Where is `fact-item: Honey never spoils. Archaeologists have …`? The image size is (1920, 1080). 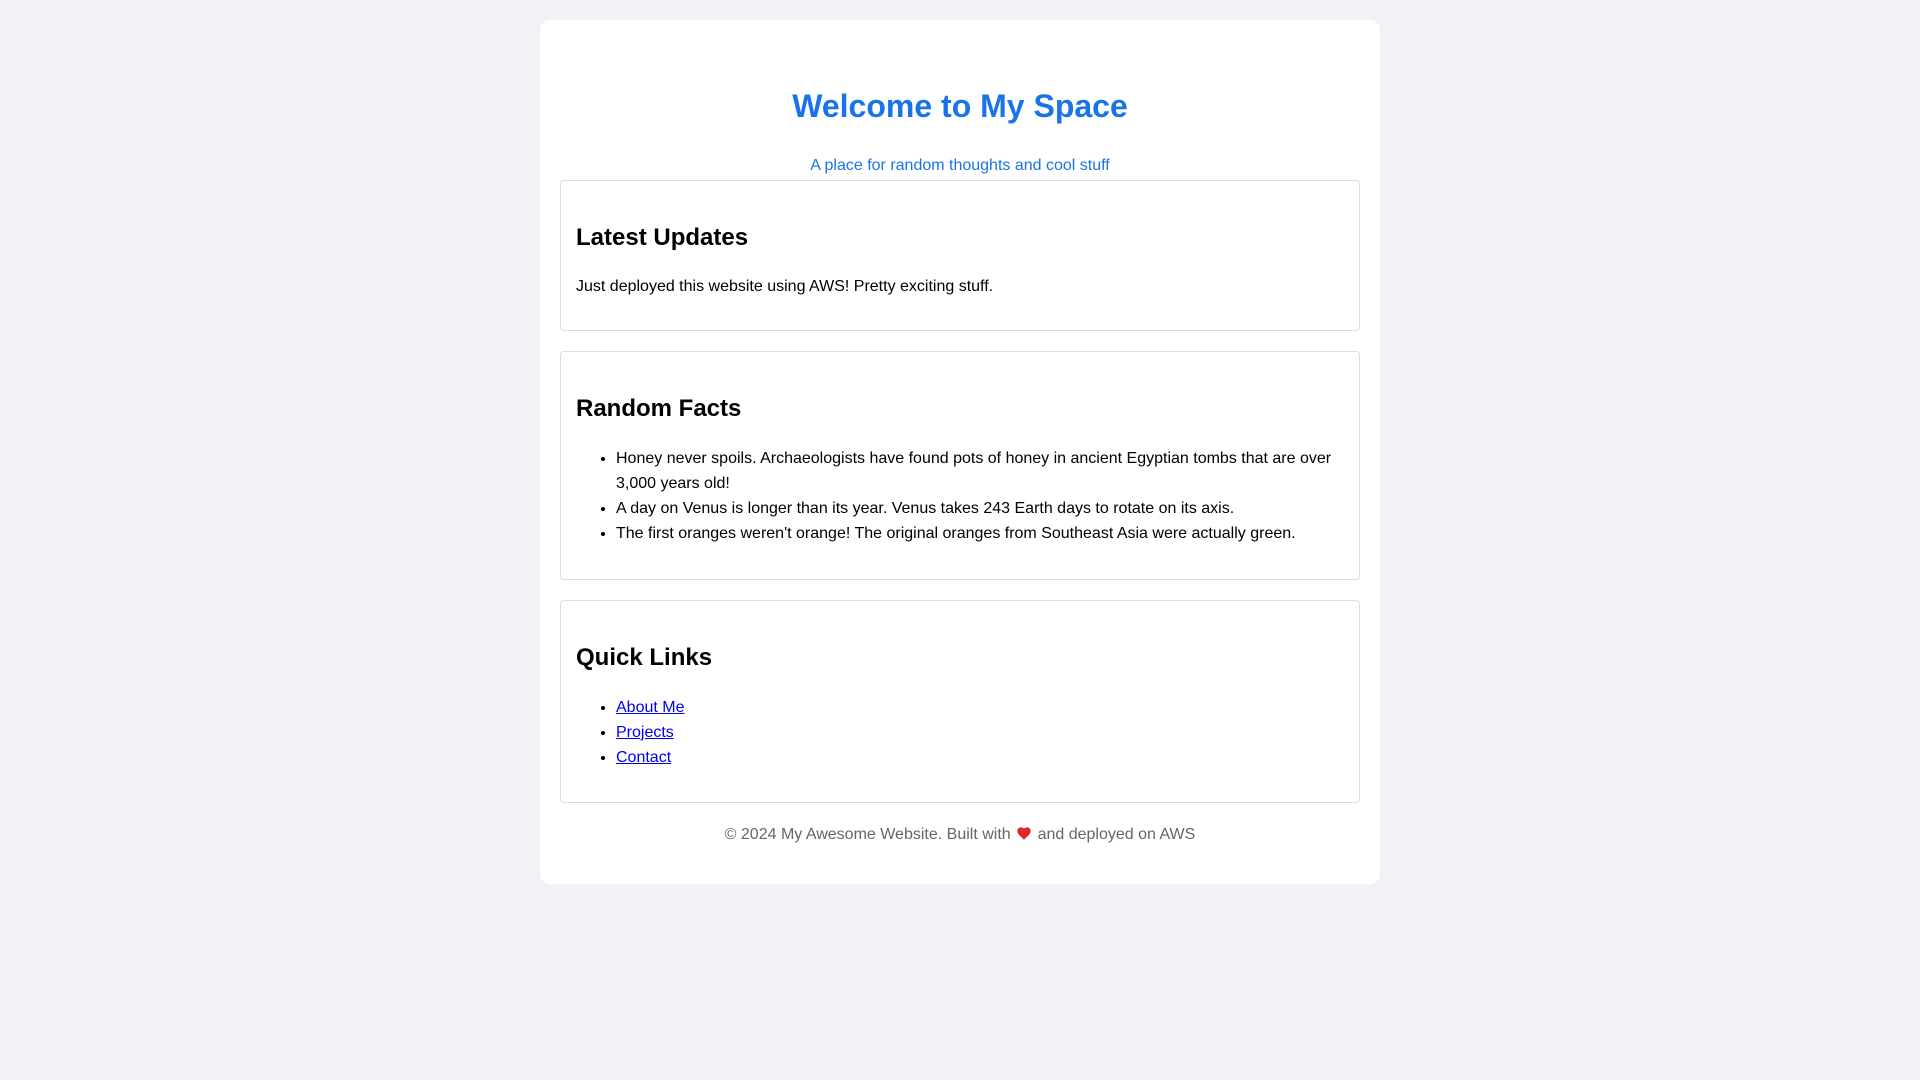 fact-item: Honey never spoils. Archaeologists have … is located at coordinates (980, 471).